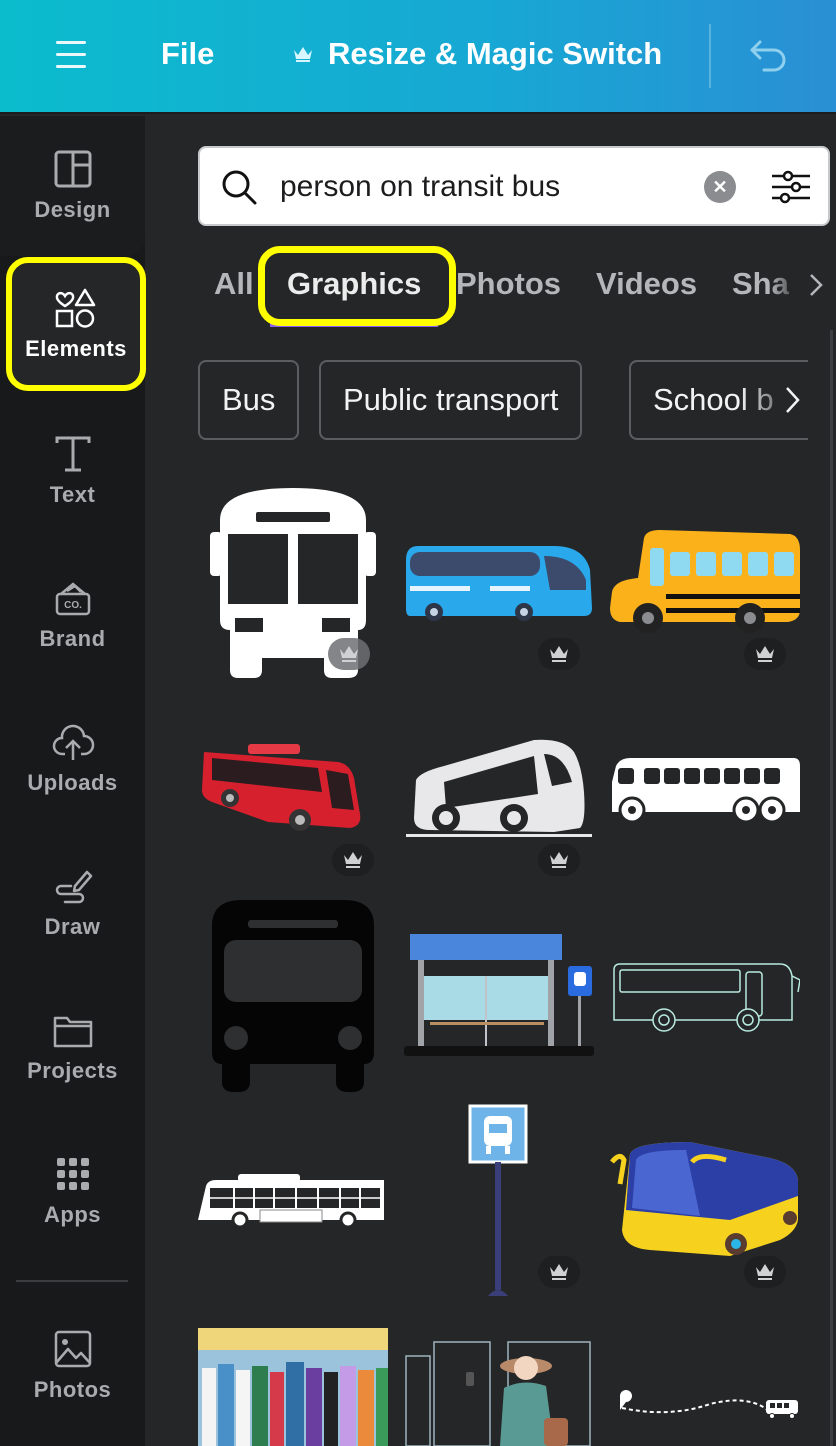  I want to click on sidebar-label: Photos, so click(72, 1389).